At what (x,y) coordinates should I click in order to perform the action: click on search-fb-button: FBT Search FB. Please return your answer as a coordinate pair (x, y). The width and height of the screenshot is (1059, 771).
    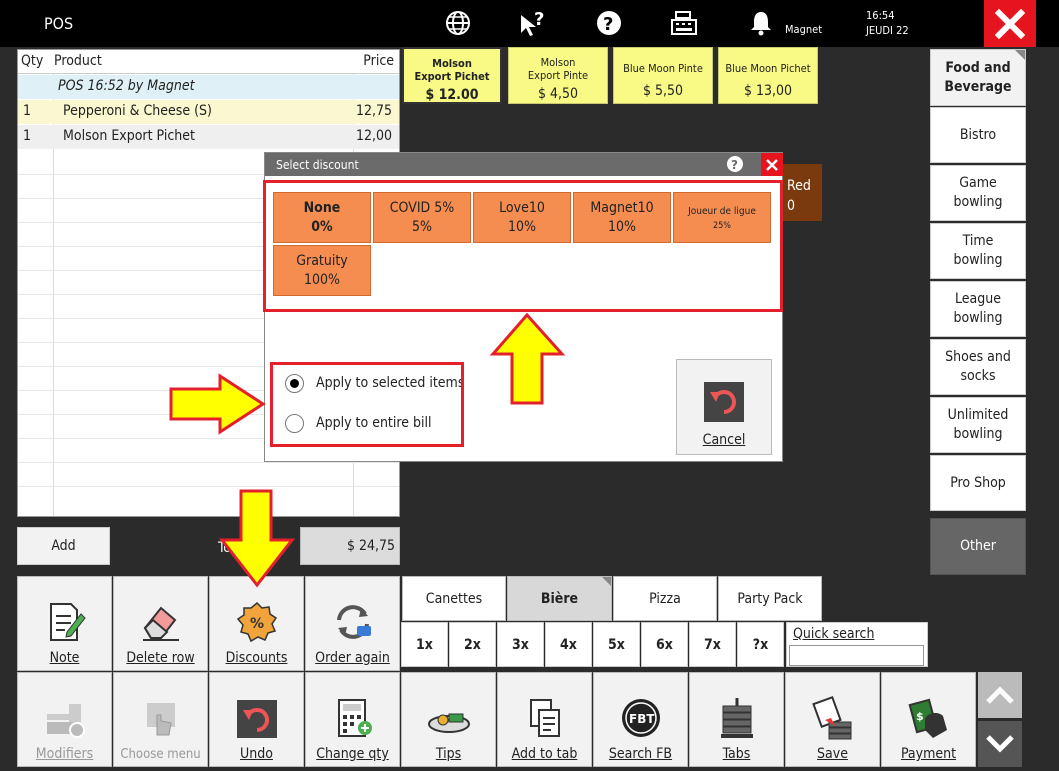
    Looking at the image, I should click on (640, 719).